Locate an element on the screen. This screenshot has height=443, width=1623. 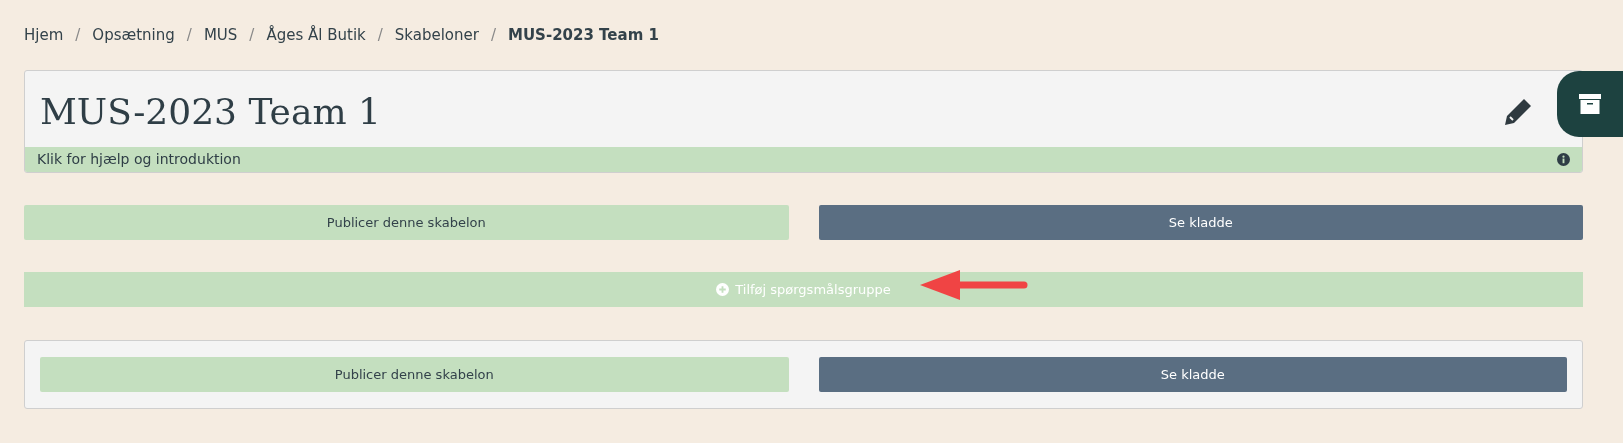
breadcrumb-link: Skabeloner is located at coordinates (436, 35).